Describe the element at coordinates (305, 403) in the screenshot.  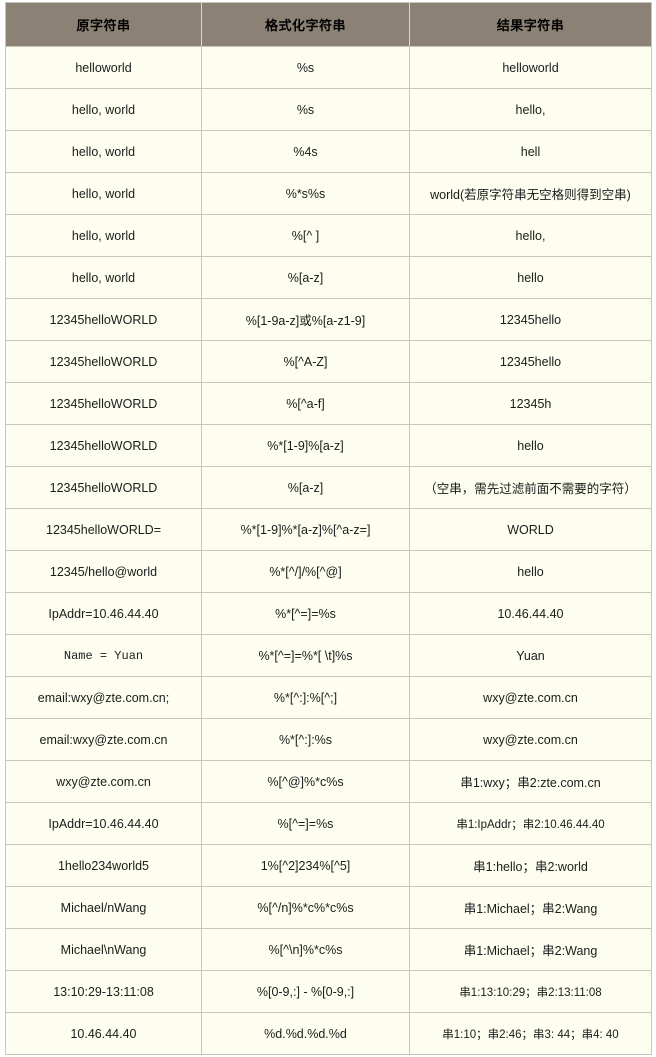
I see `cell-format-string: %[^a-f]` at that location.